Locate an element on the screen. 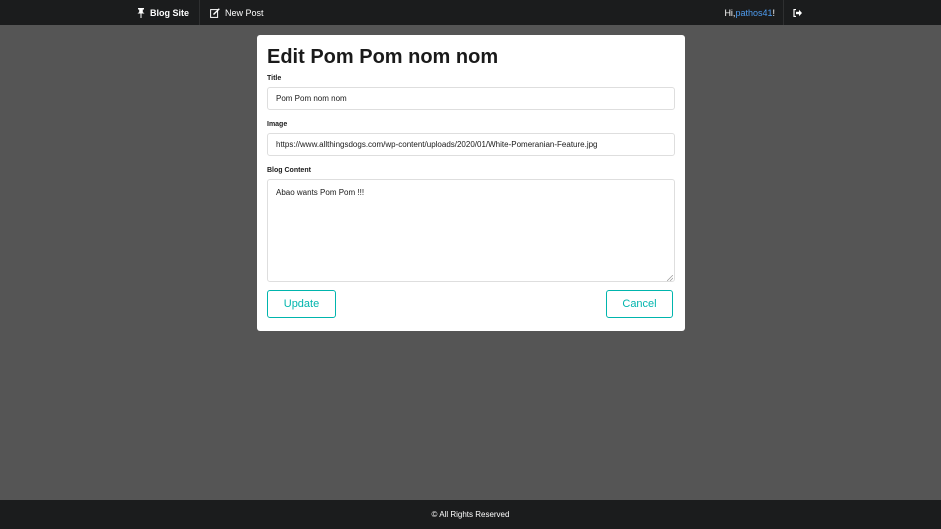 Image resolution: width=941 pixels, height=529 pixels. cancel-button: Cancel is located at coordinates (639, 304).